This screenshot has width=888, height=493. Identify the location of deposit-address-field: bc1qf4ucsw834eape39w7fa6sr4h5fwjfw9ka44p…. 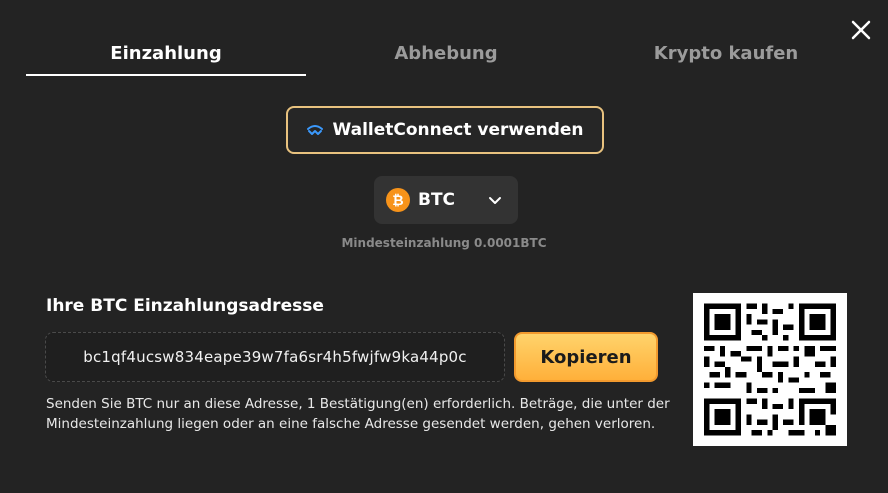
(275, 357).